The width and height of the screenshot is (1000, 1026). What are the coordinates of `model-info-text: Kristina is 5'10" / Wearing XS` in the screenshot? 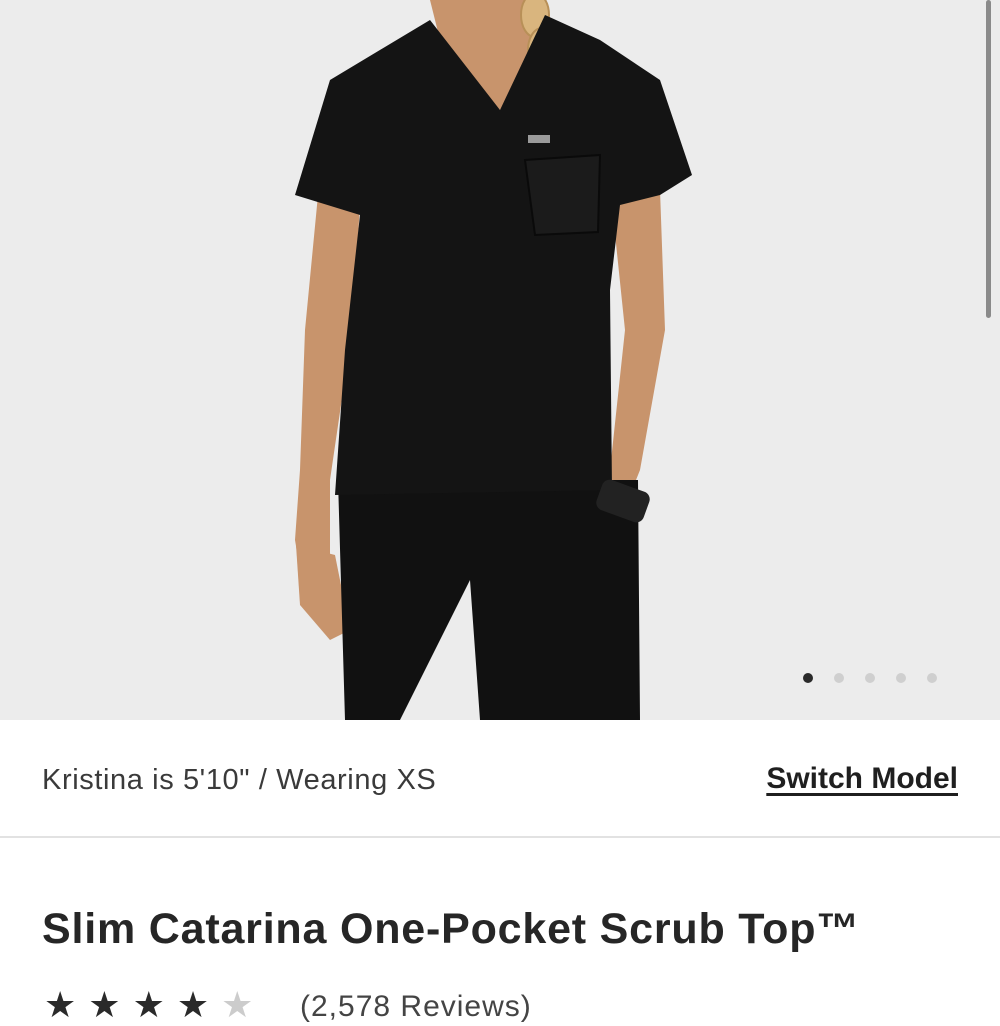 It's located at (239, 780).